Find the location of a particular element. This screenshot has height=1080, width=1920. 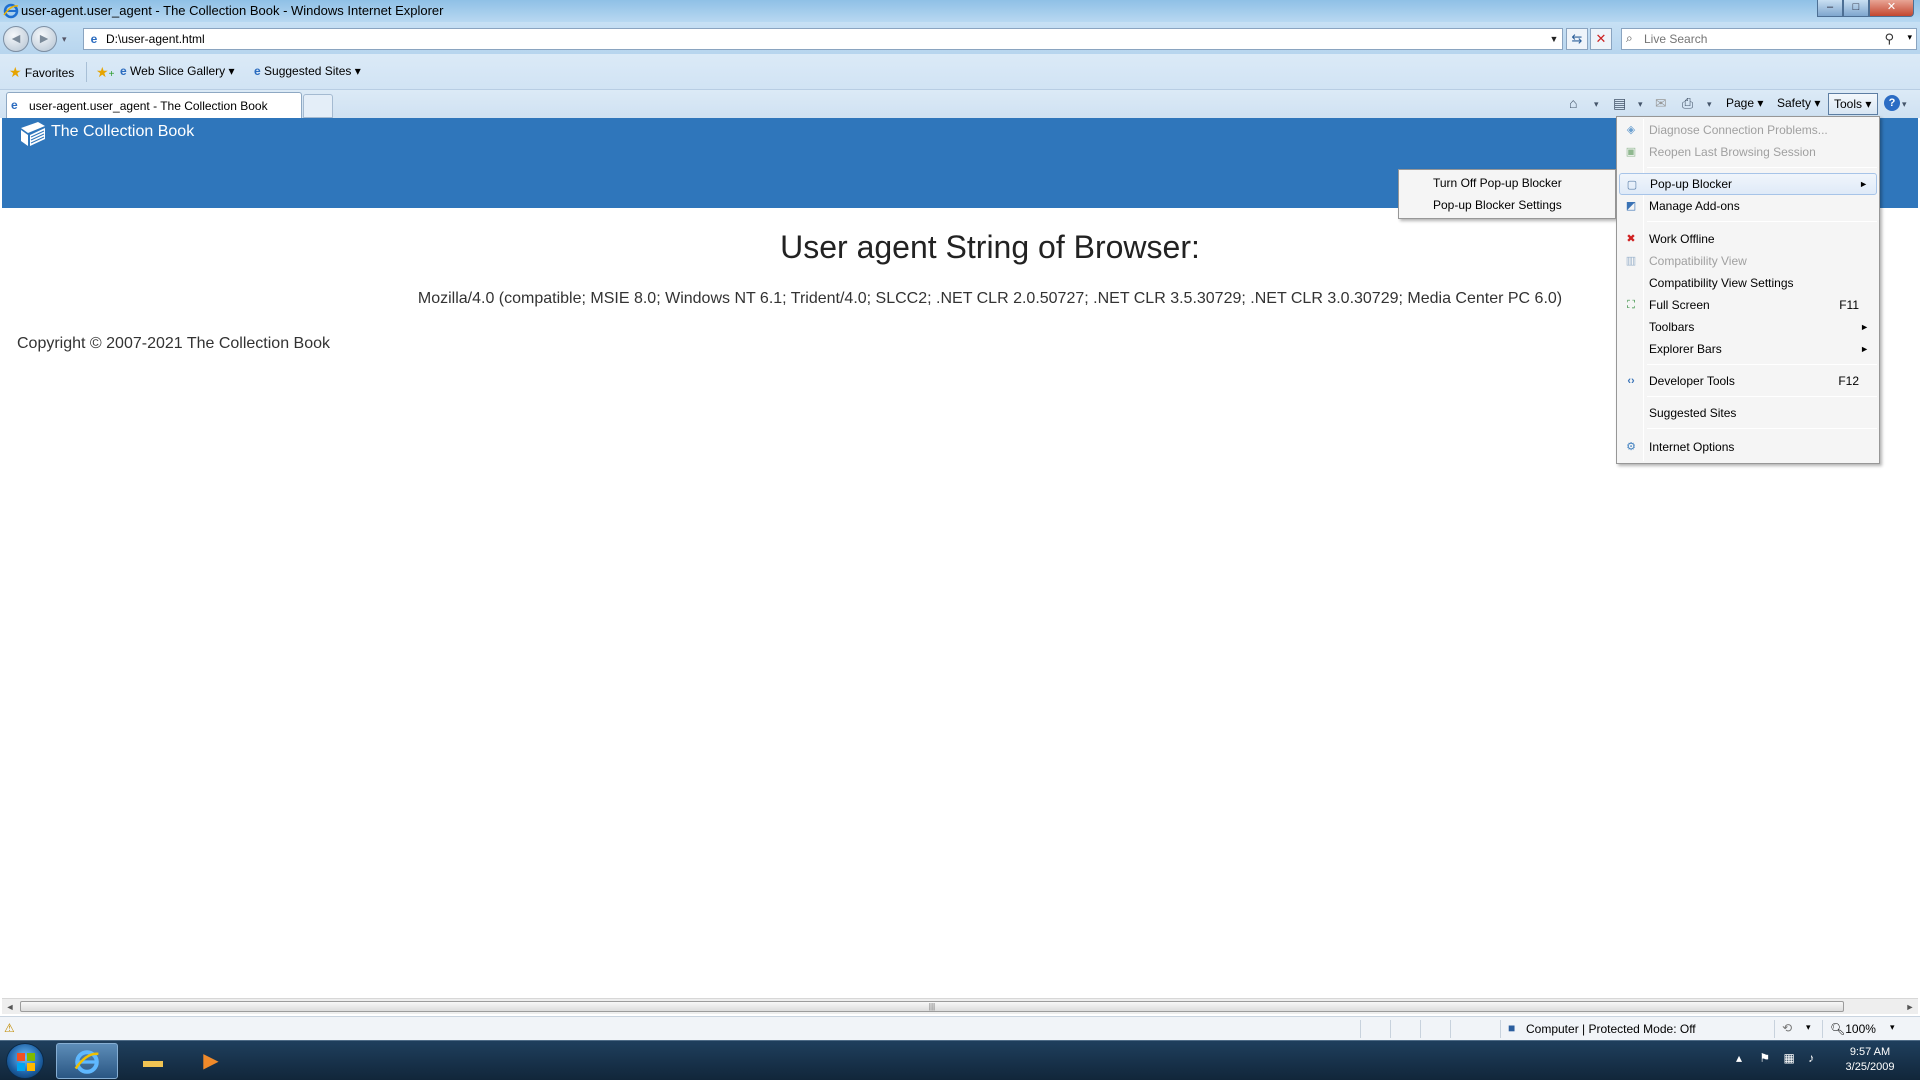

help-icon: ? is located at coordinates (1892, 103).